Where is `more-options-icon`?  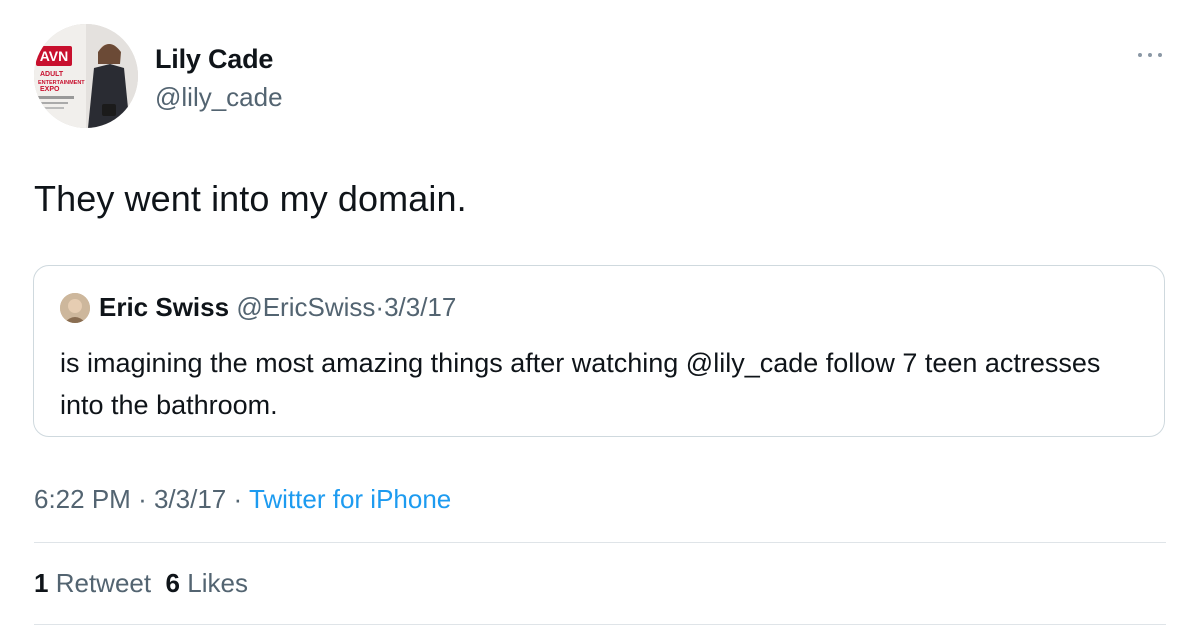
more-options-icon is located at coordinates (1151, 55).